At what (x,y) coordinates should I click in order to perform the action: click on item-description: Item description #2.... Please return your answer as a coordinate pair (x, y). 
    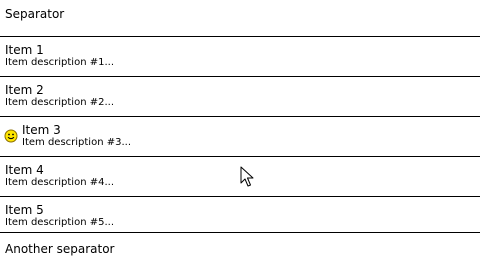
    Looking at the image, I should click on (59, 102).